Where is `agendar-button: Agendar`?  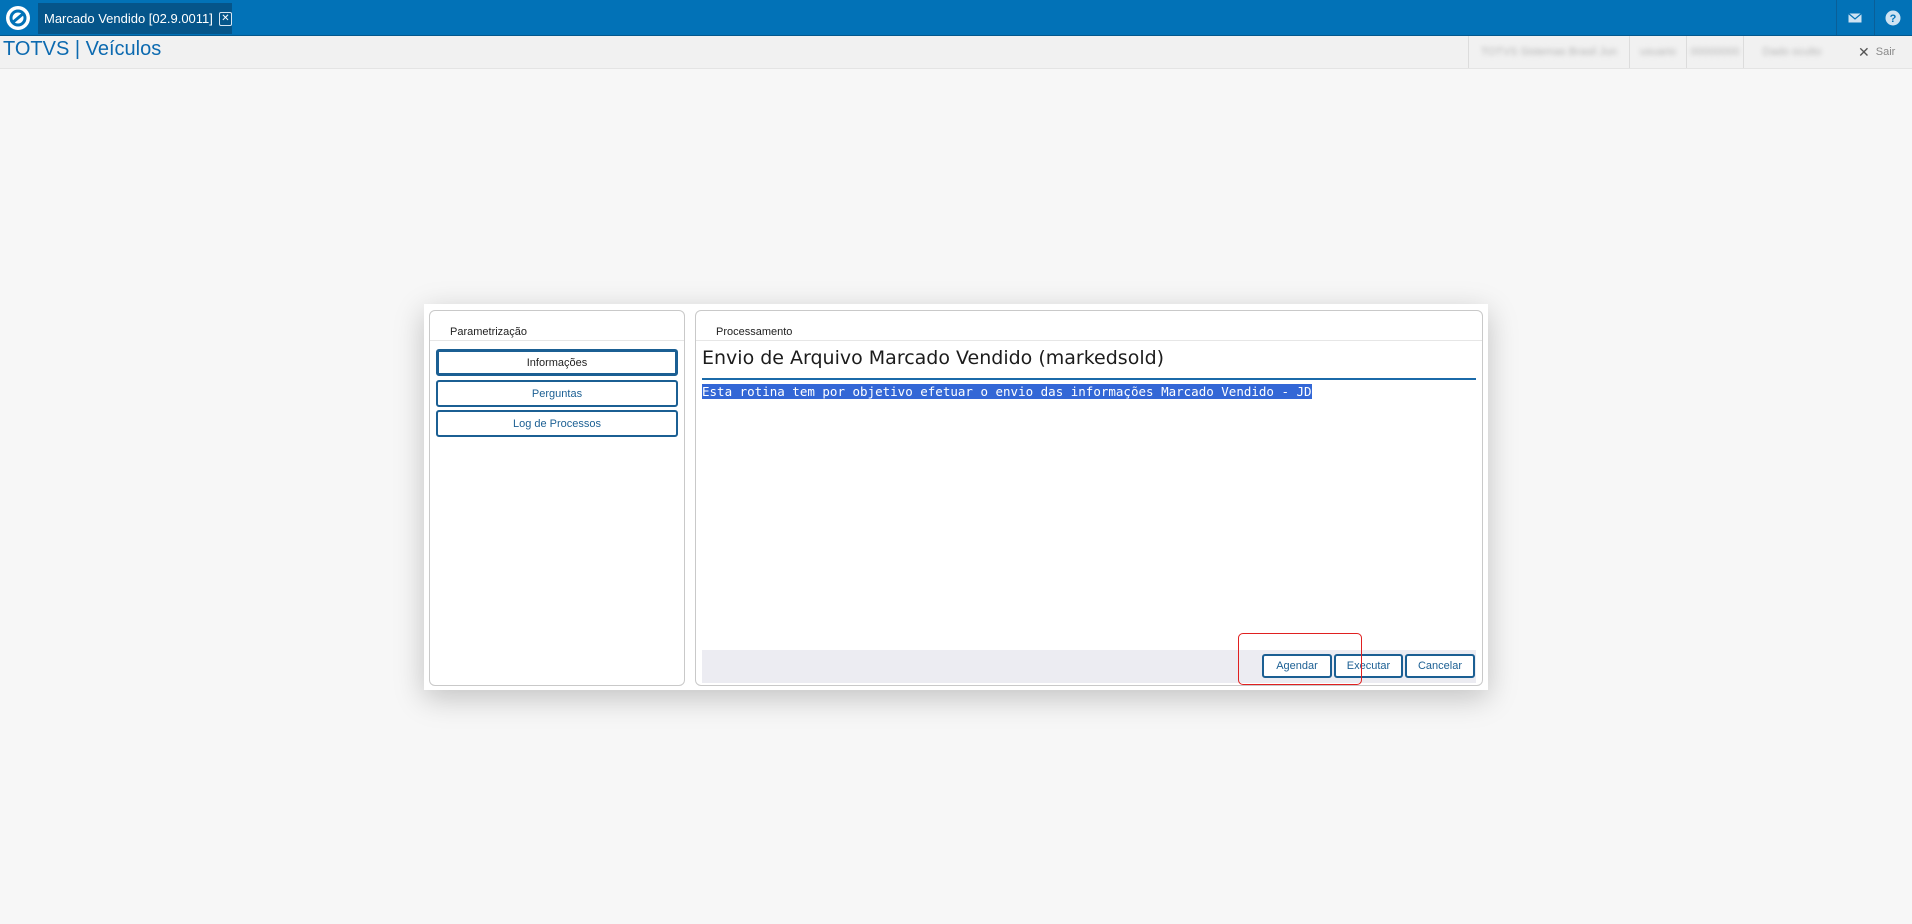 agendar-button: Agendar is located at coordinates (1297, 666).